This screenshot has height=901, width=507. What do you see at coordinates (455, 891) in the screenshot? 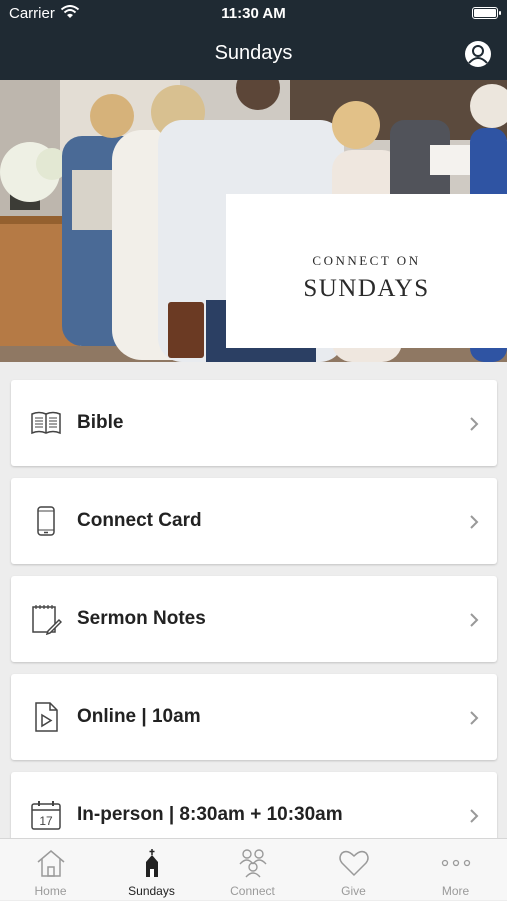
I see `tab-label: More` at bounding box center [455, 891].